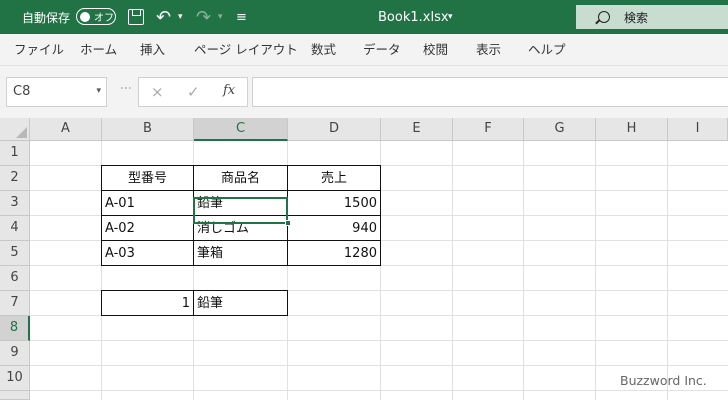  Describe the element at coordinates (104, 18) in the screenshot. I see `autosave-state: オフ` at that location.